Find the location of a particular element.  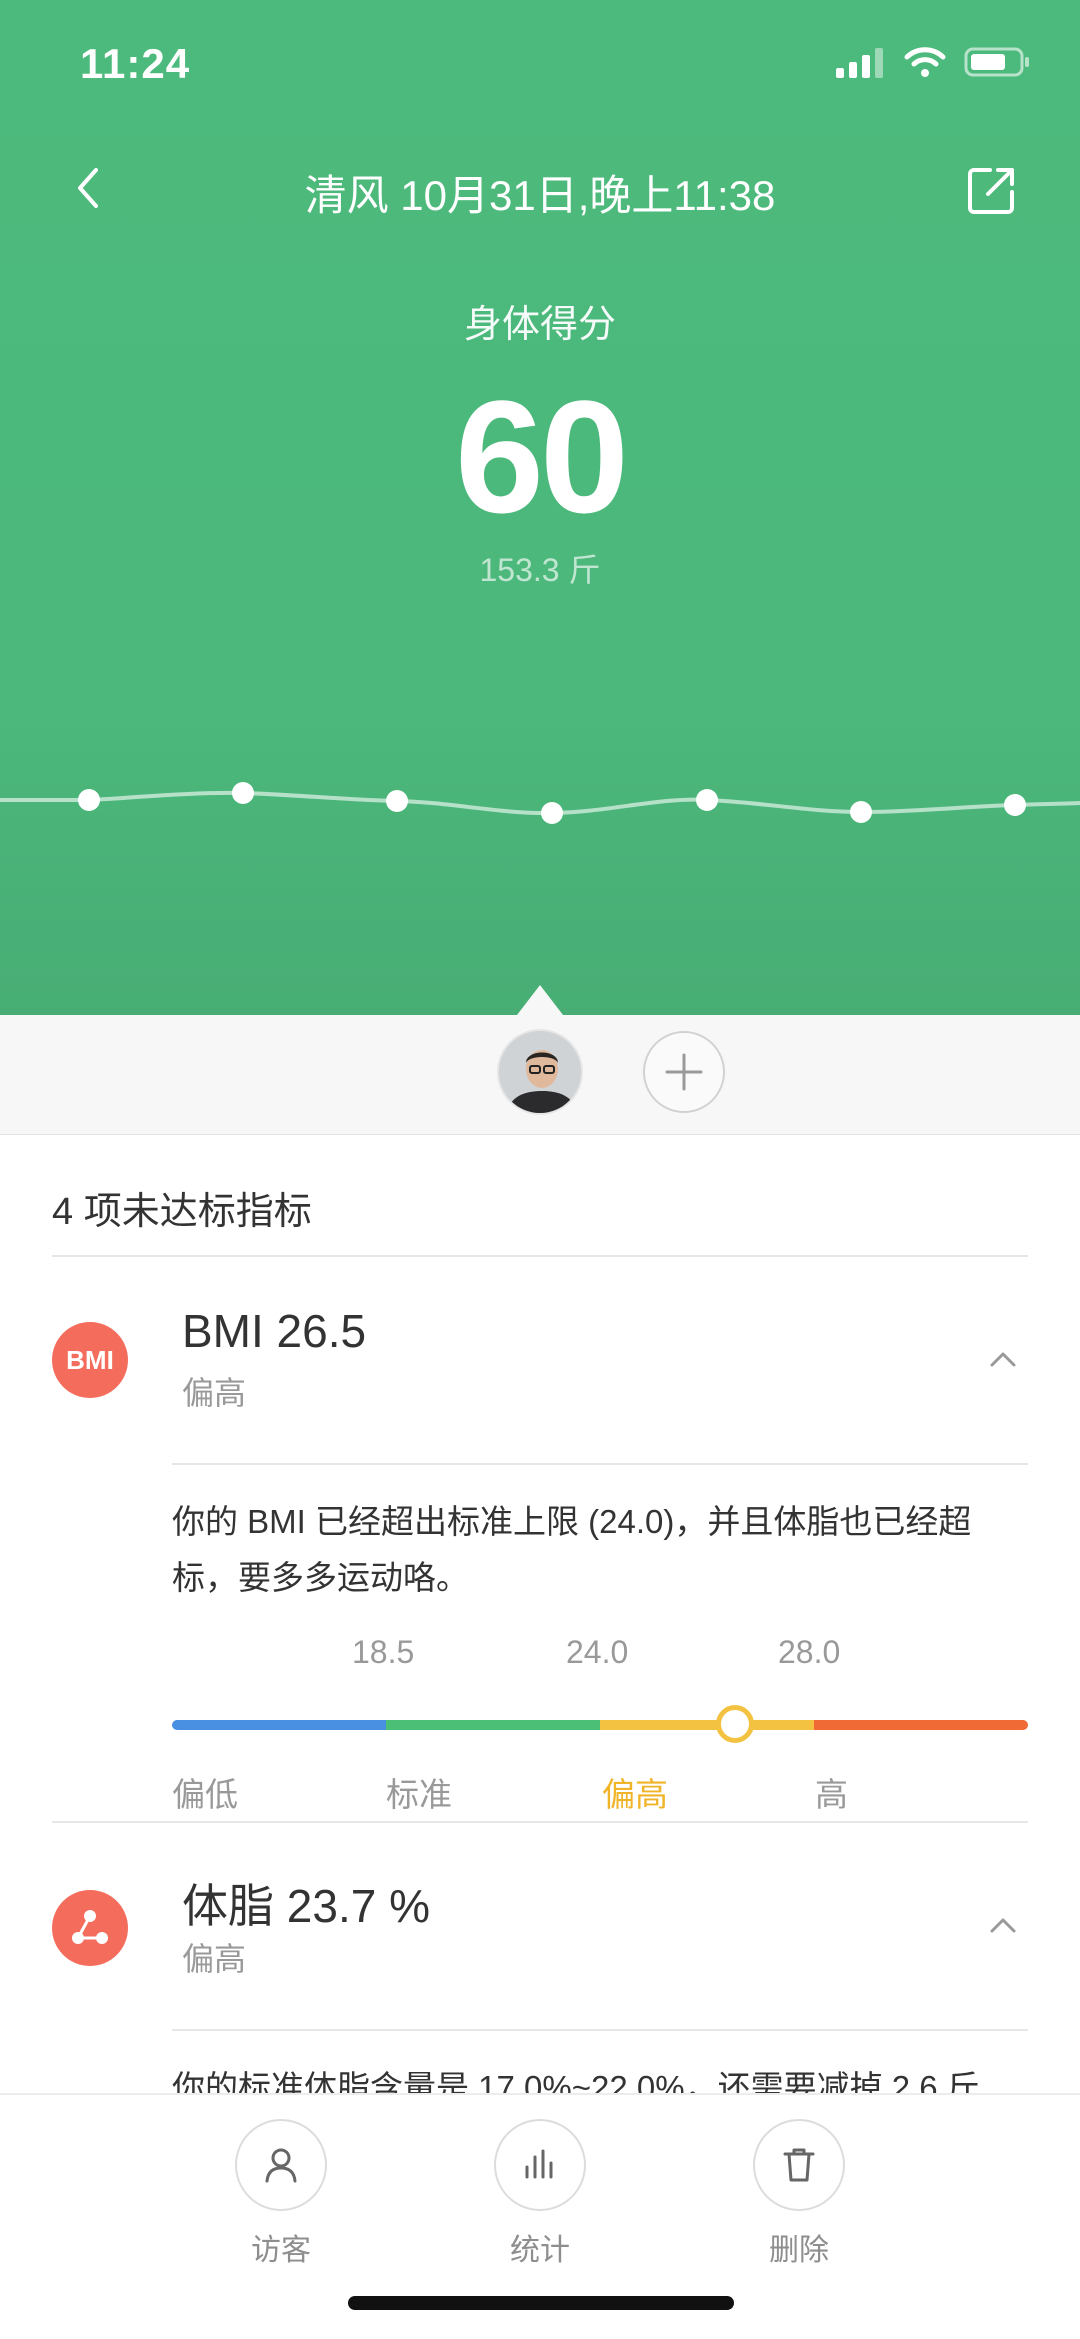

trash-icon is located at coordinates (799, 2165).